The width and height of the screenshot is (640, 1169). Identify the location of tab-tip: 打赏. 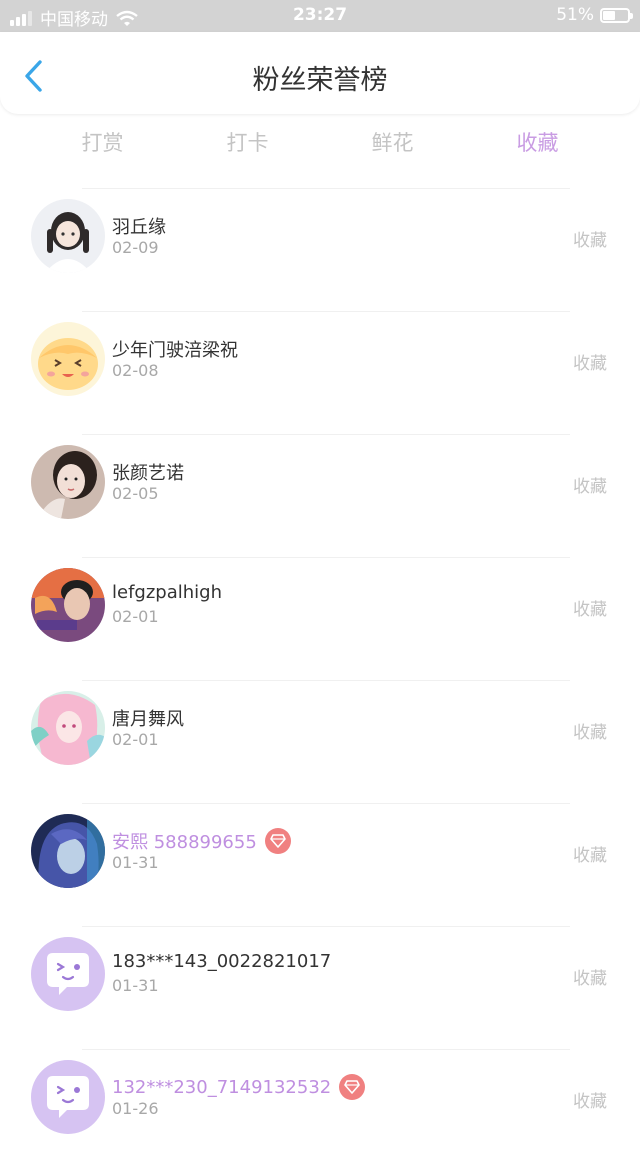
(102, 144).